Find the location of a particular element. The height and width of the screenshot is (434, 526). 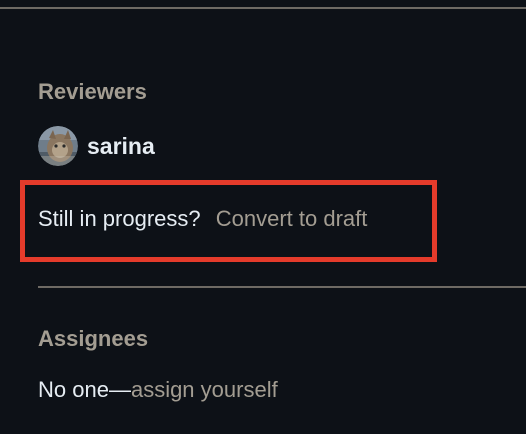

convert-to-draft-row: Still in progress? Convert to draft is located at coordinates (202, 219).